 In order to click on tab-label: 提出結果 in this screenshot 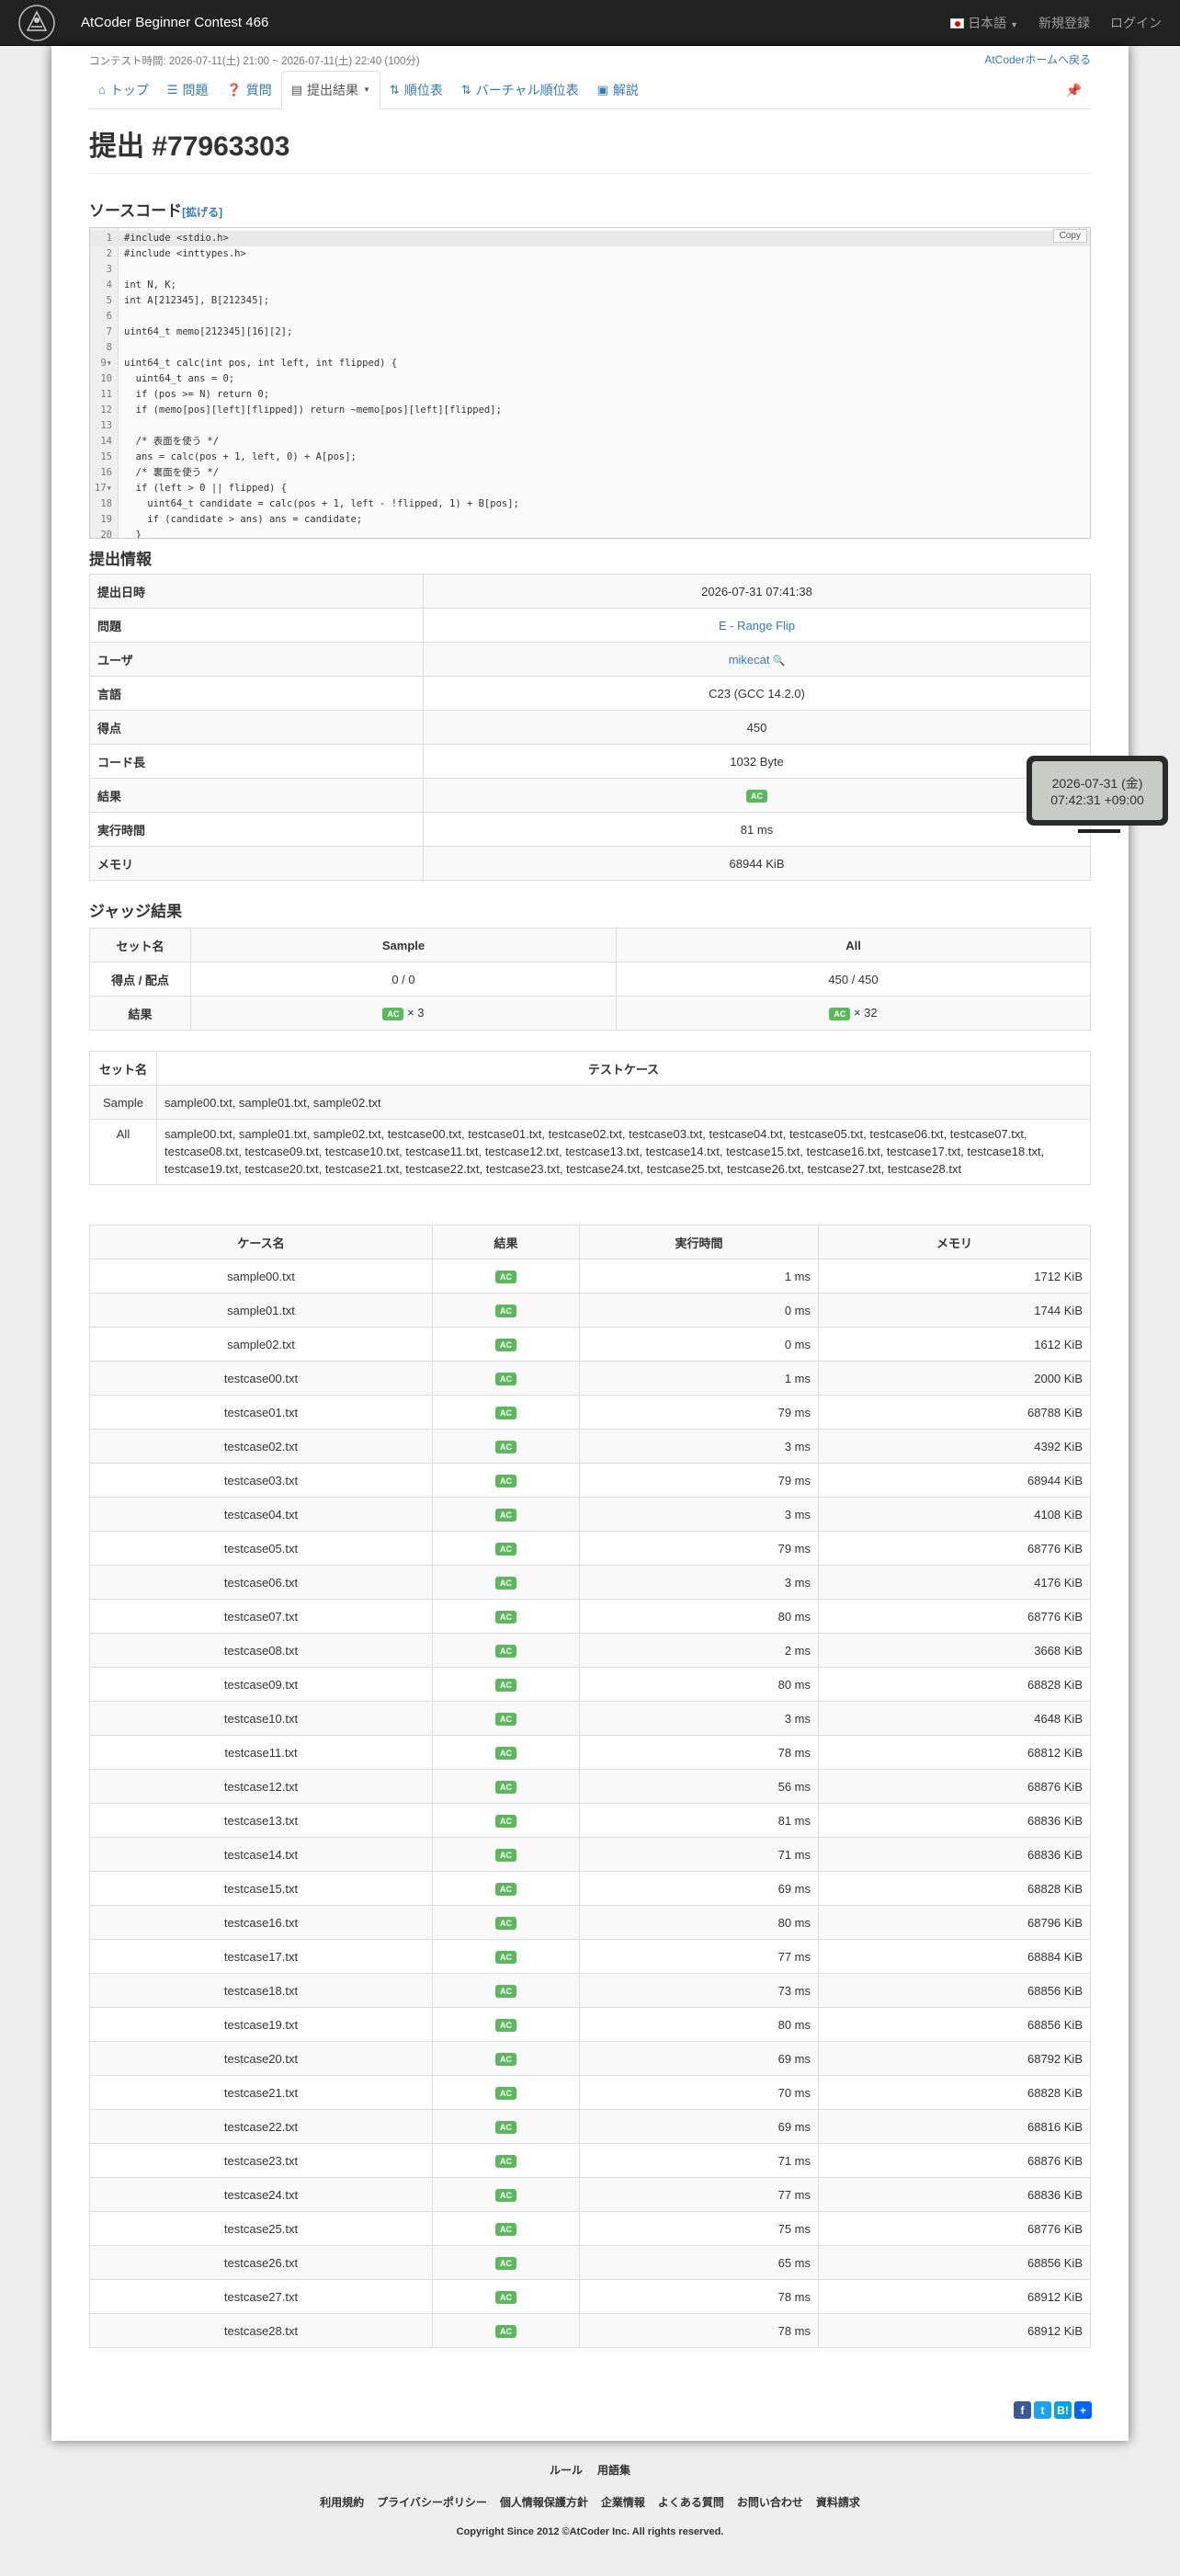, I will do `click(332, 90)`.